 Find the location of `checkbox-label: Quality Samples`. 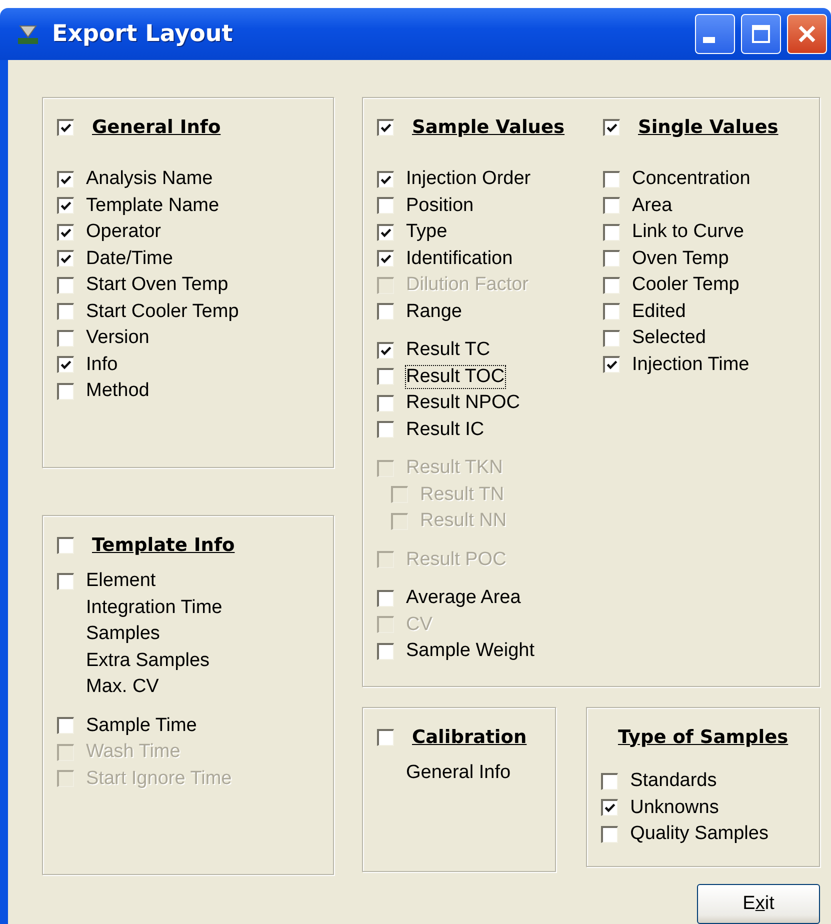

checkbox-label: Quality Samples is located at coordinates (699, 834).